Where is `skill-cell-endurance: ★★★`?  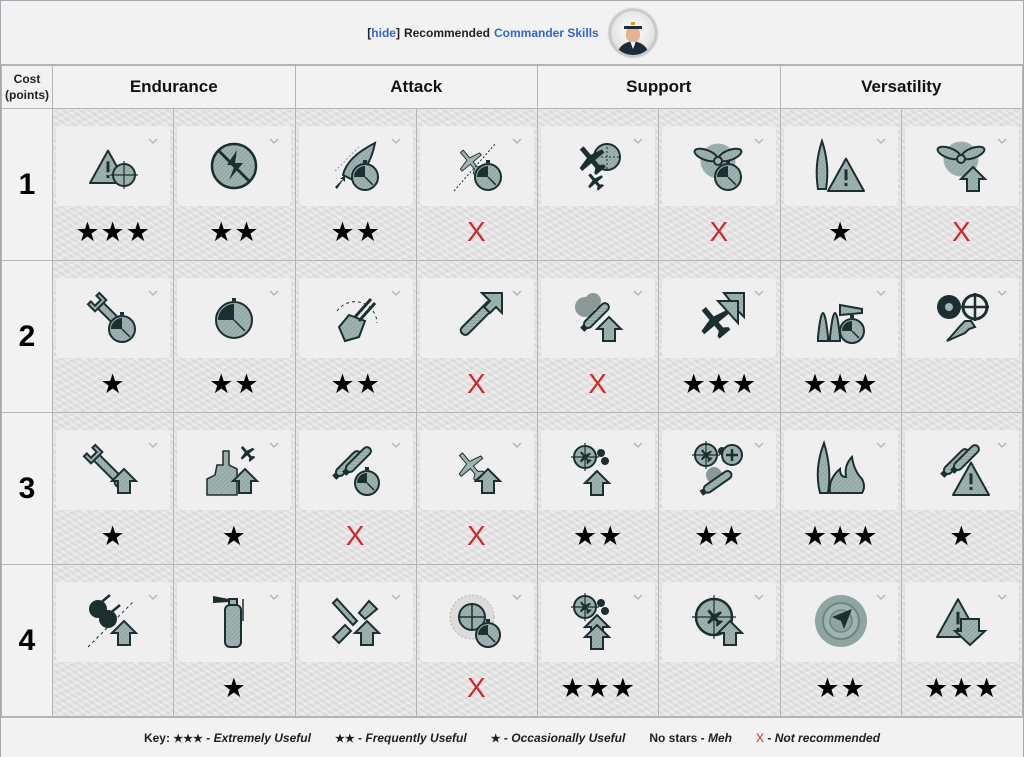 skill-cell-endurance: ★★★ is located at coordinates (113, 184).